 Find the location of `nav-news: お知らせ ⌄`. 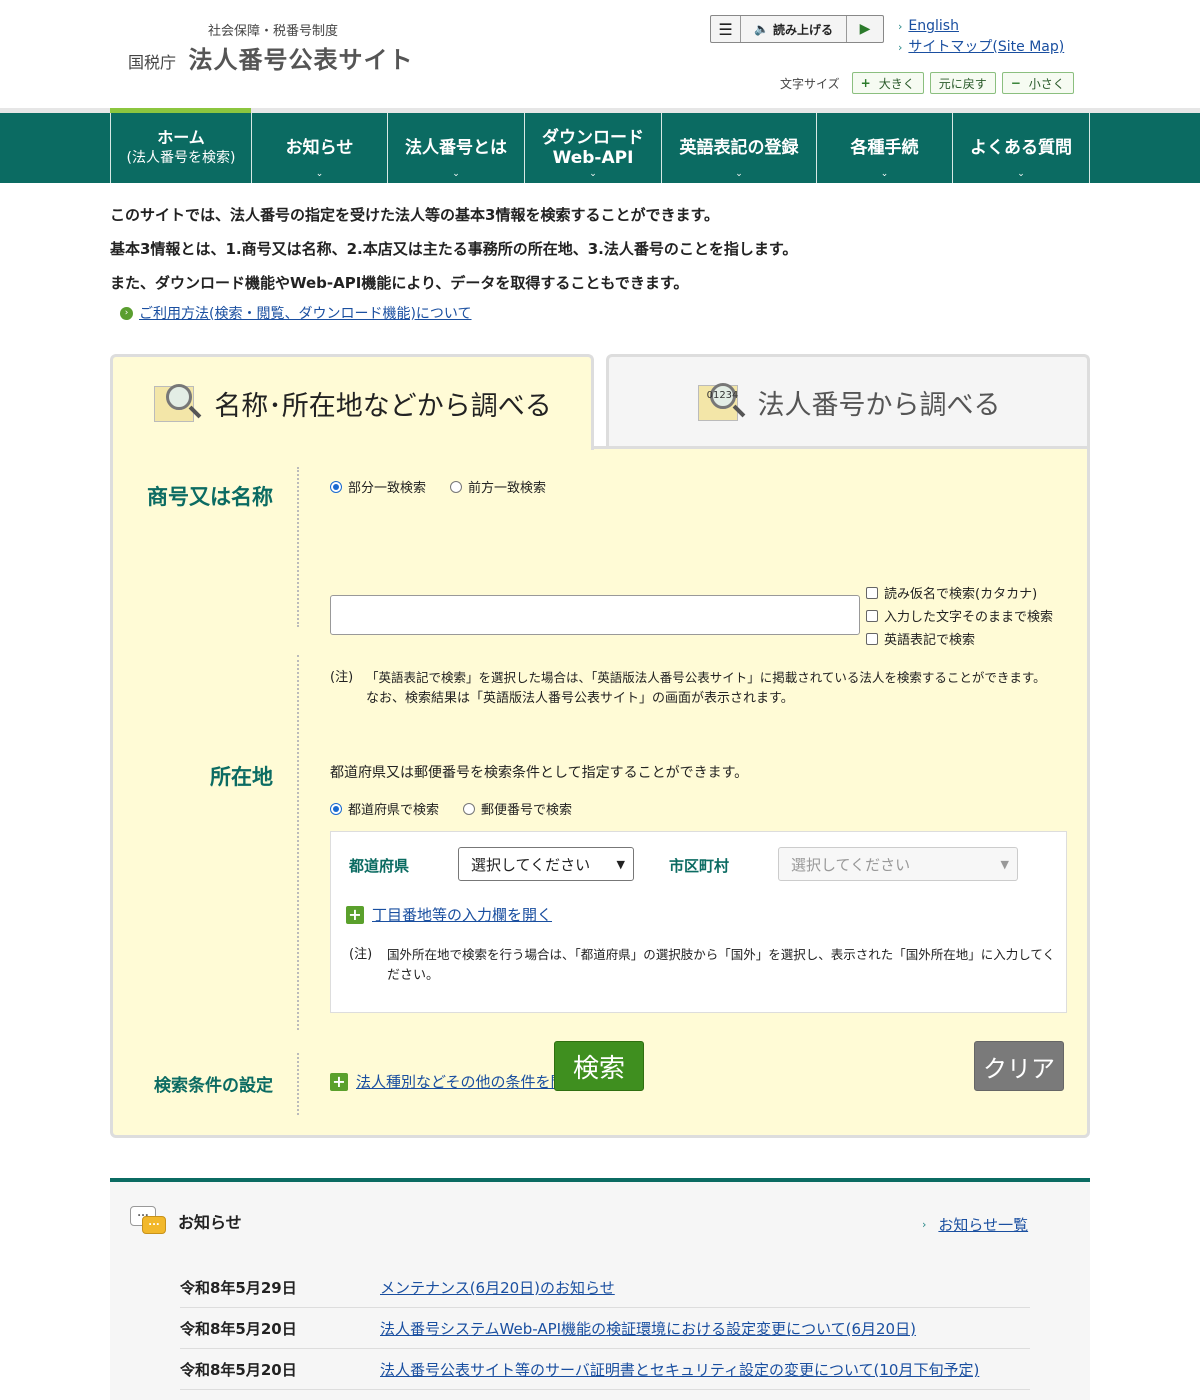

nav-news: お知らせ ⌄ is located at coordinates (319, 148).